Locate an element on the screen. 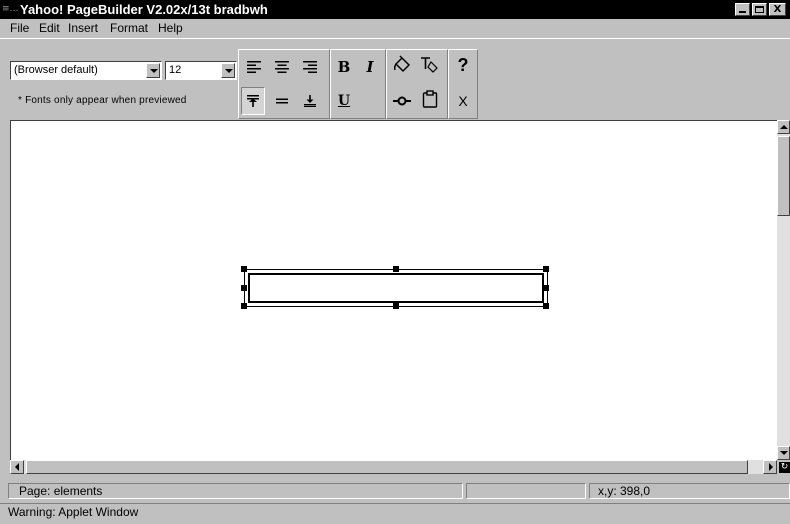  menu-bar: File Edit Insert Format Help is located at coordinates (395, 28).